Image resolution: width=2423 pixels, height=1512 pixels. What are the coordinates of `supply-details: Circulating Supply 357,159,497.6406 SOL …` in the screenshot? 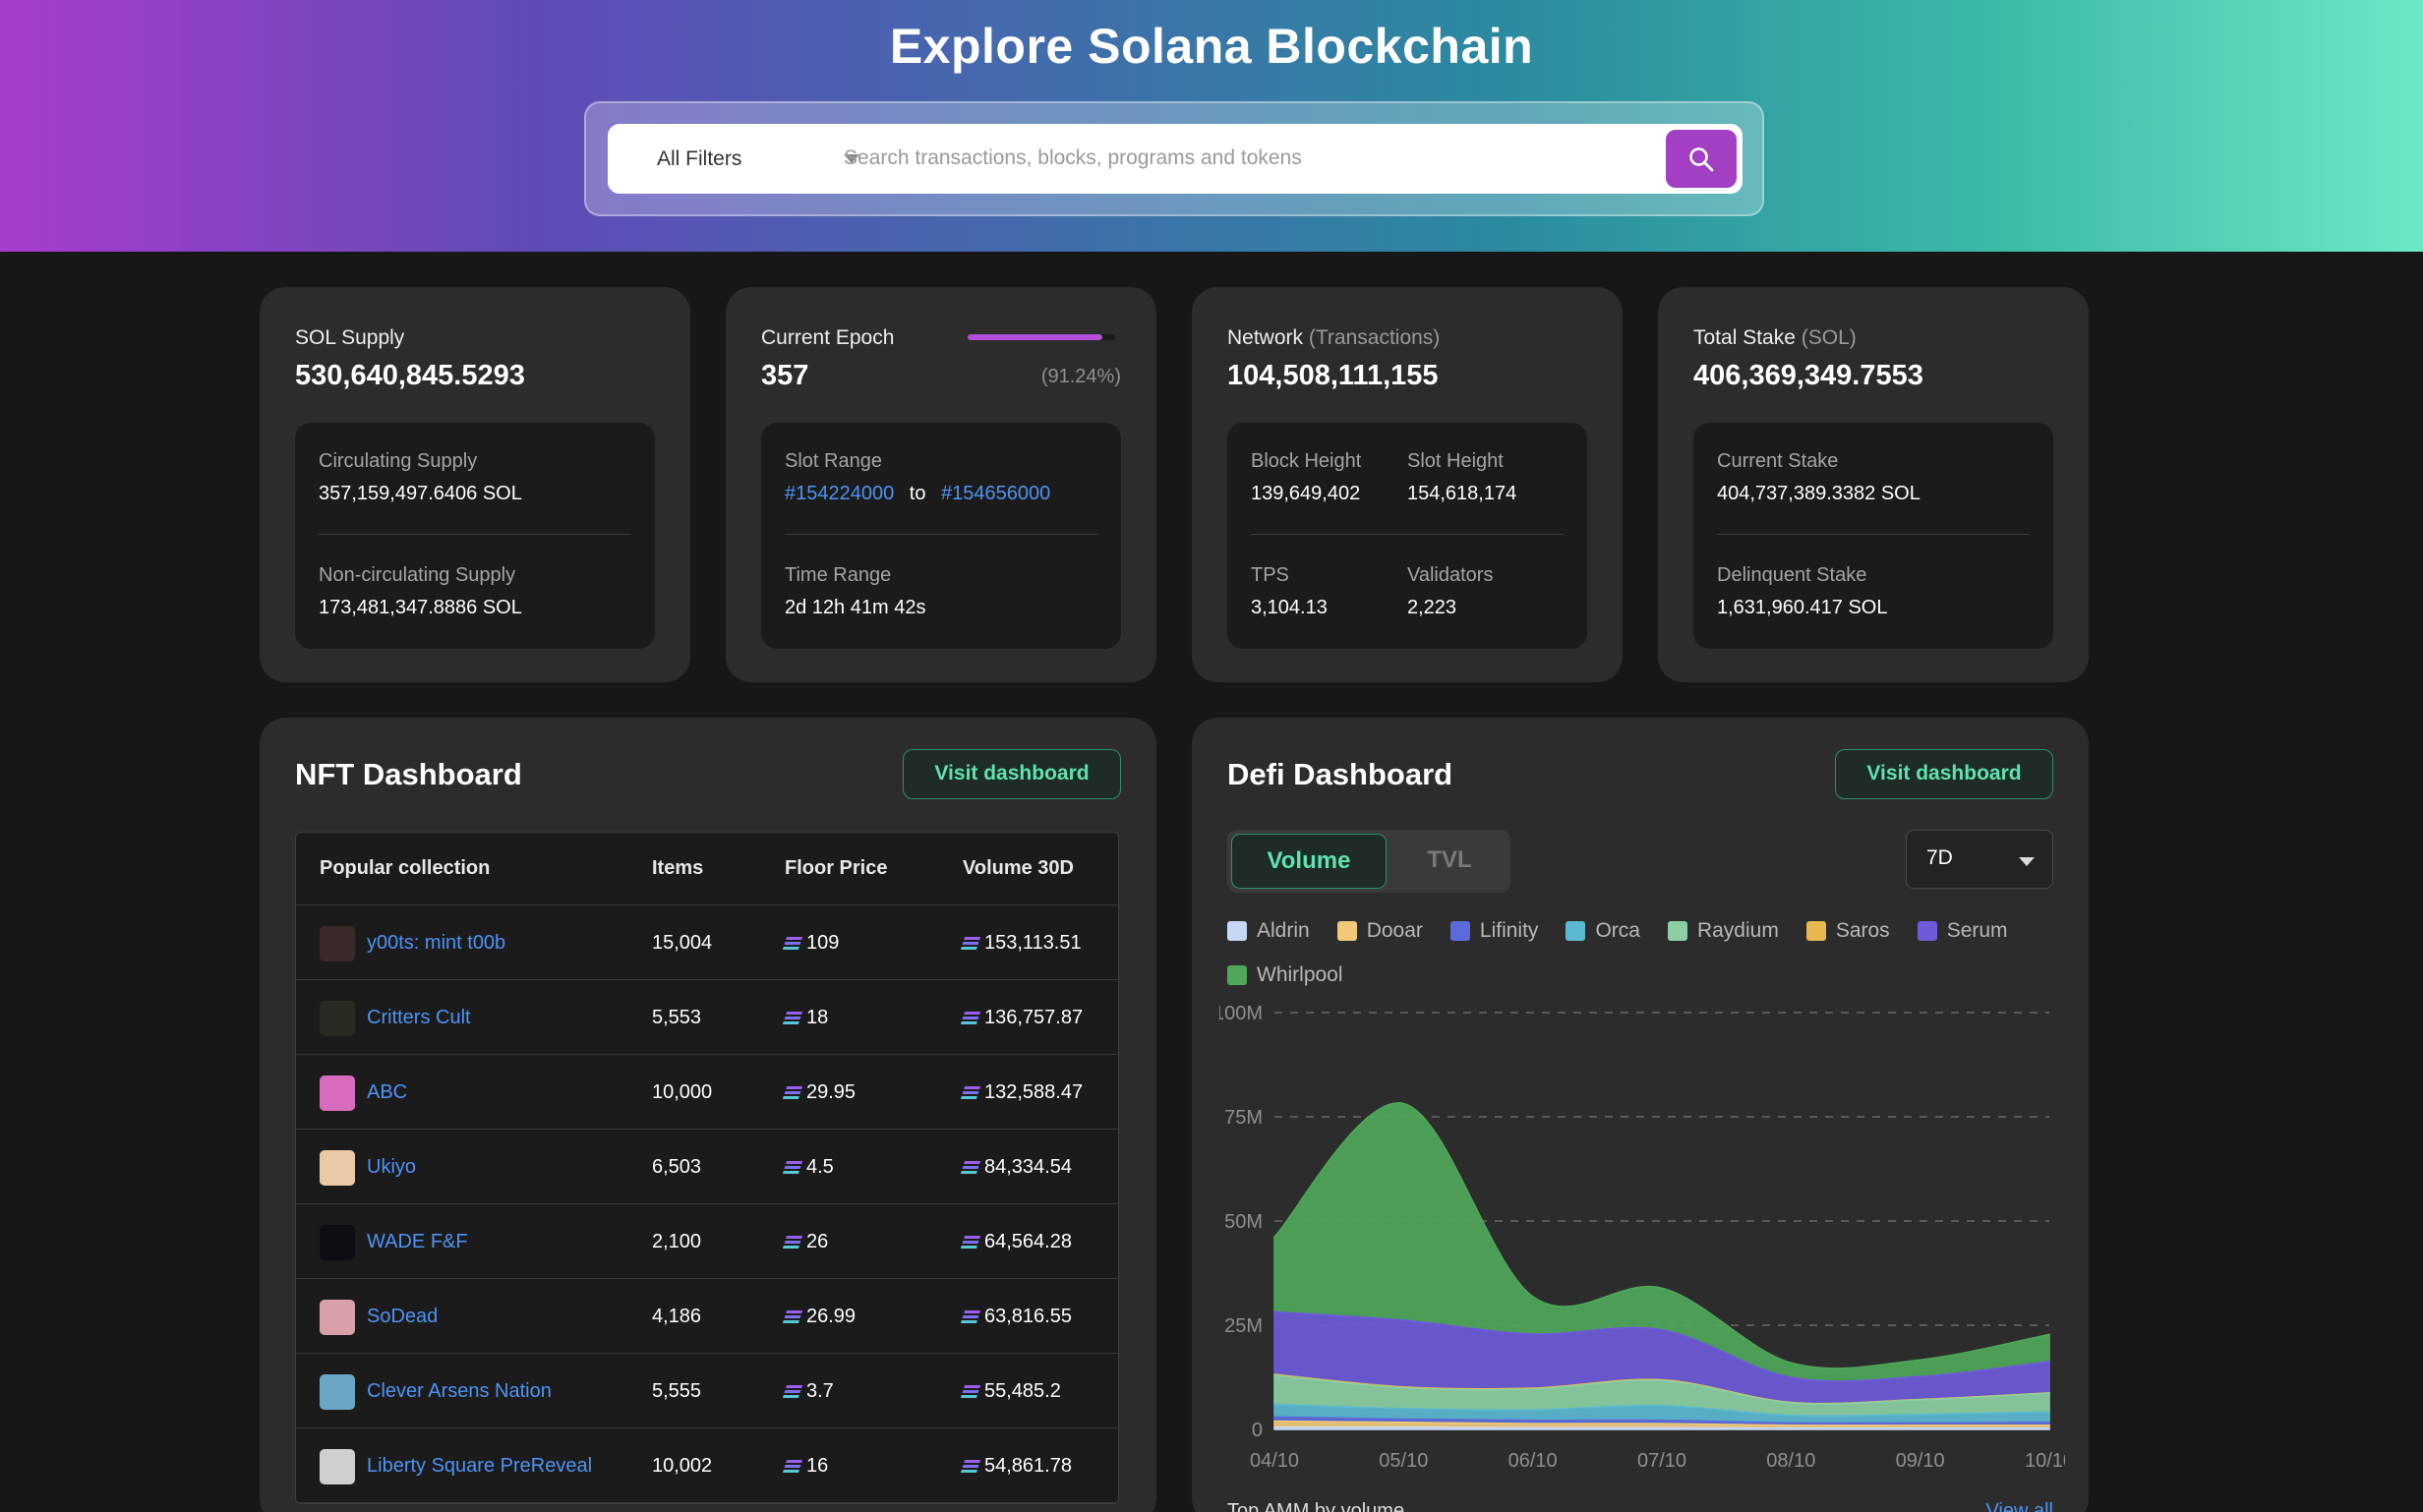 It's located at (475, 536).